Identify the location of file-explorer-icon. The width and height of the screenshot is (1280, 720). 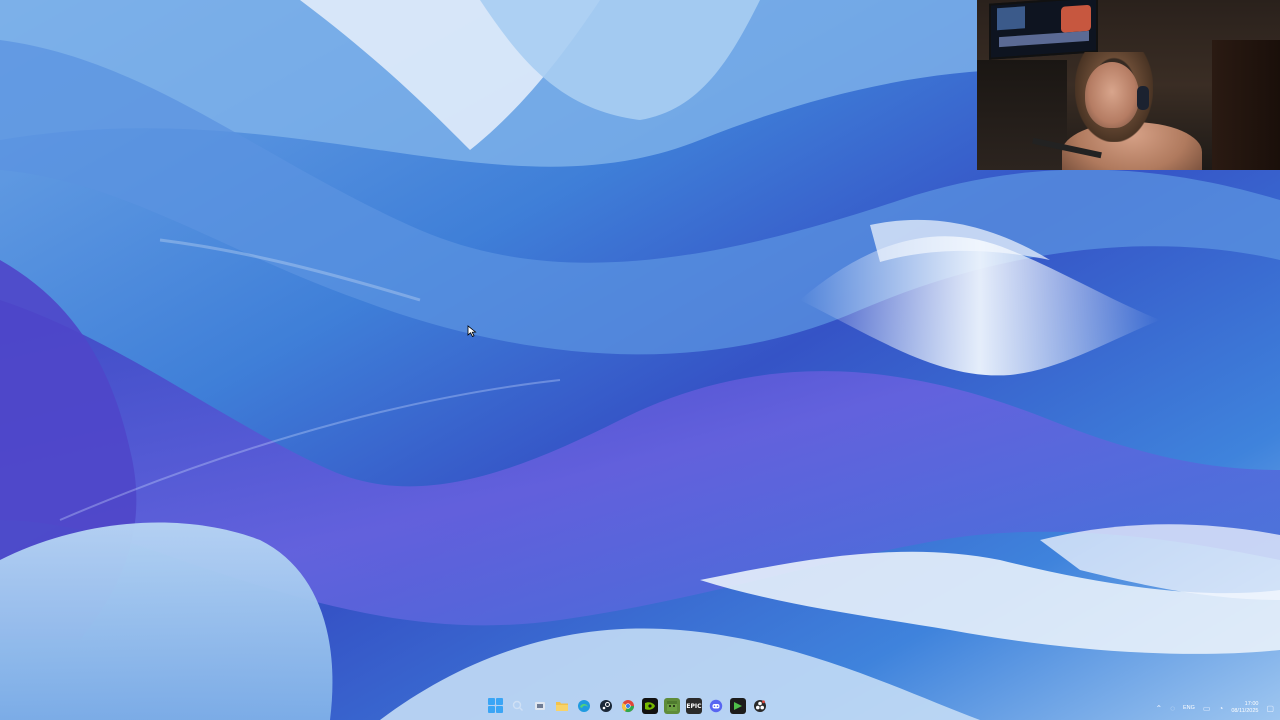
(562, 706).